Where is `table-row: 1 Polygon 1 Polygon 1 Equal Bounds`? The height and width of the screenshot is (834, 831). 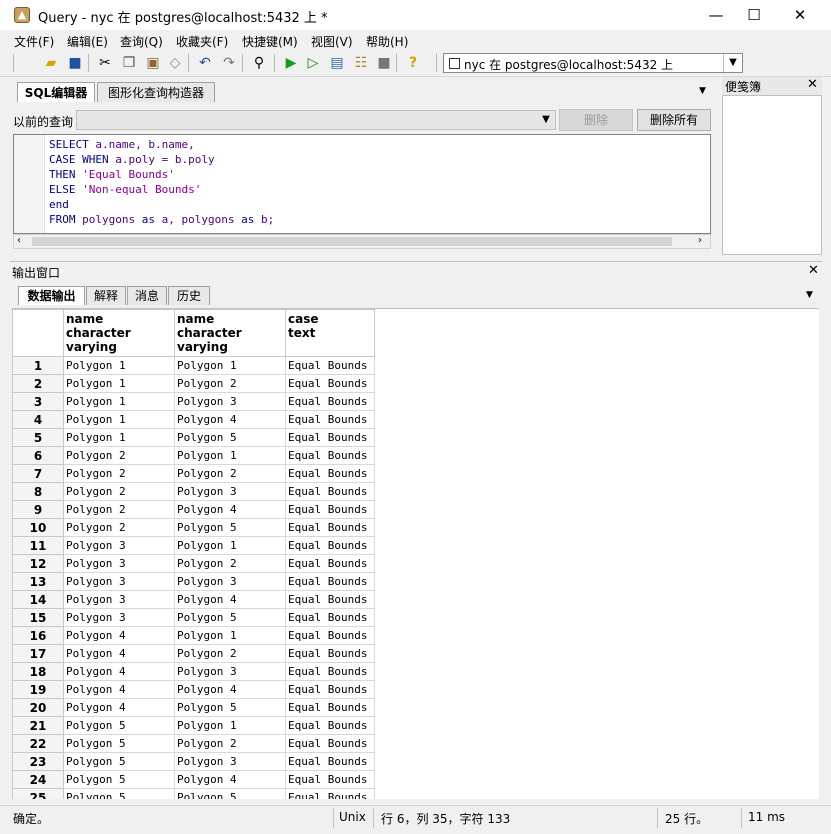
table-row: 1 Polygon 1 Polygon 1 Equal Bounds is located at coordinates (193, 365).